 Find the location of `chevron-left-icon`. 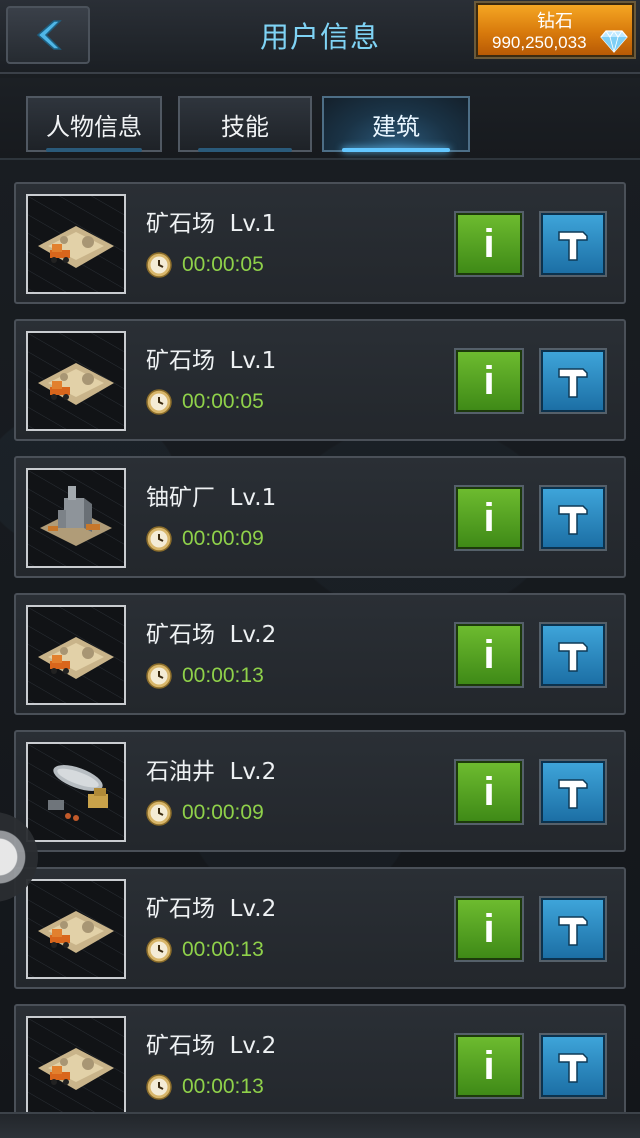

chevron-left-icon is located at coordinates (49, 35).